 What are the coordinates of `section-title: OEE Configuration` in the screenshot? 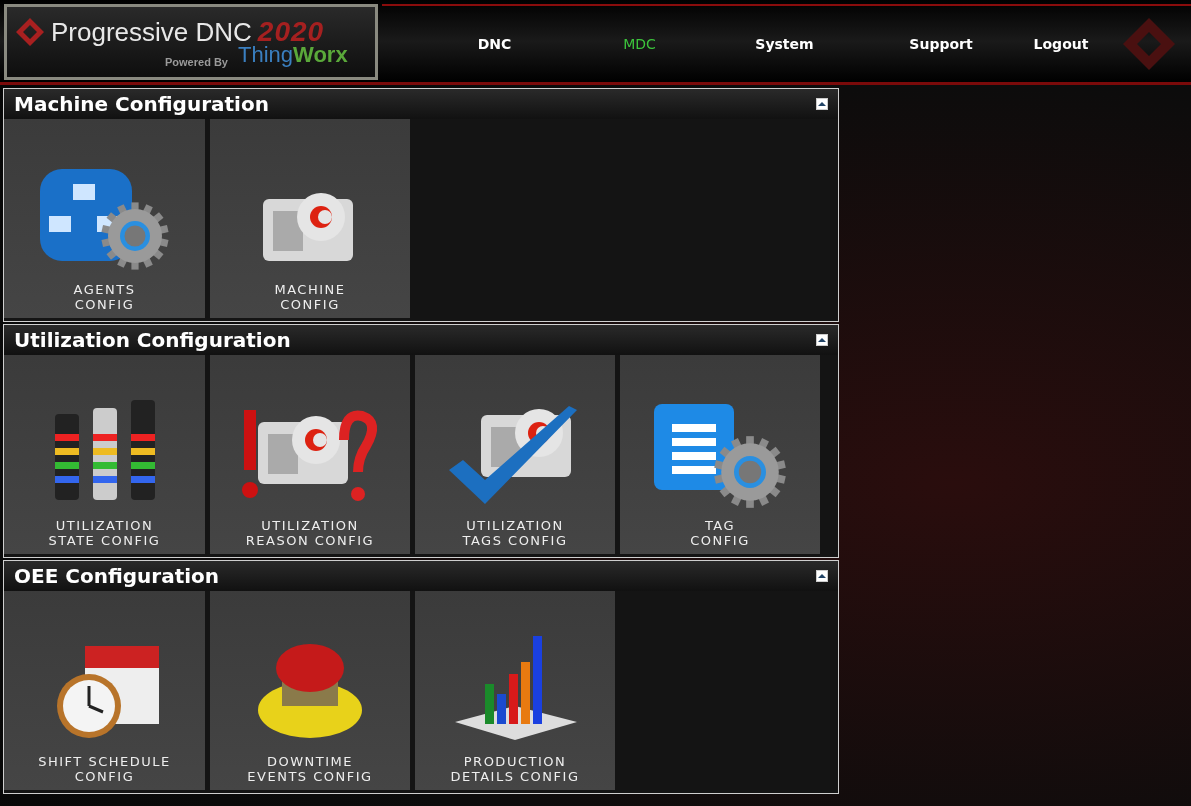 It's located at (117, 576).